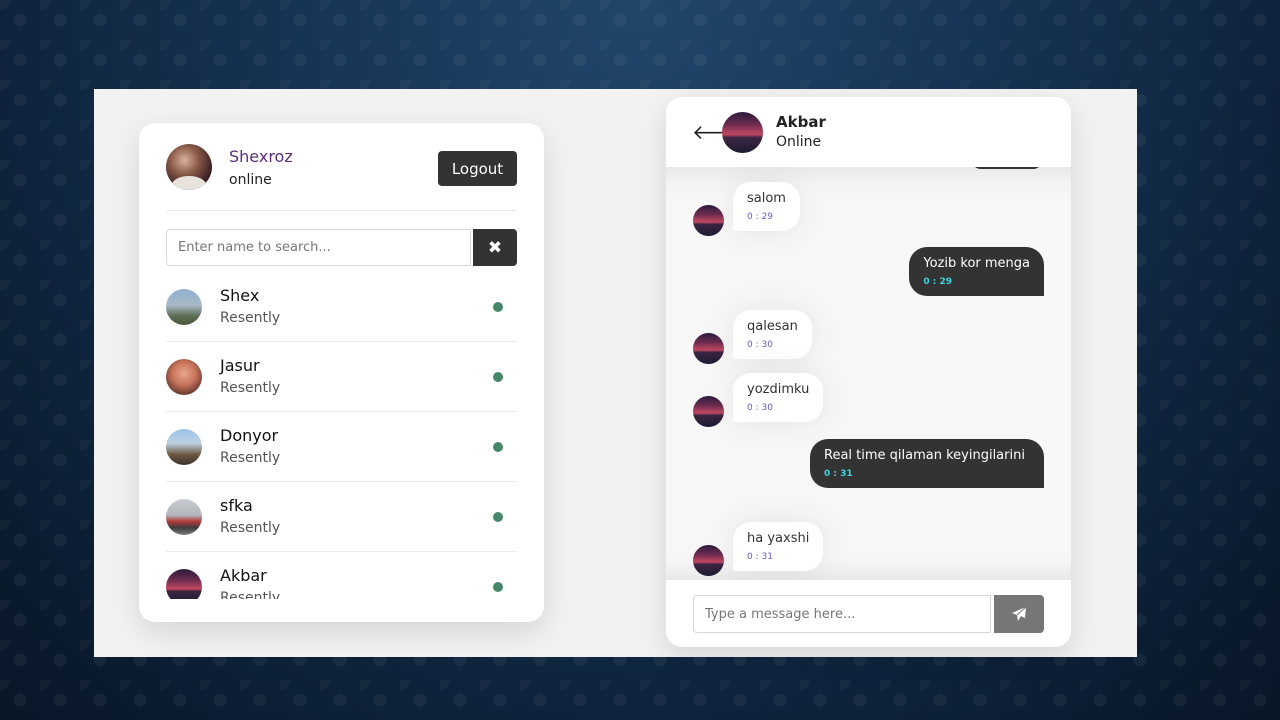 This screenshot has height=720, width=1280. Describe the element at coordinates (240, 295) in the screenshot. I see `user-name: Shex` at that location.